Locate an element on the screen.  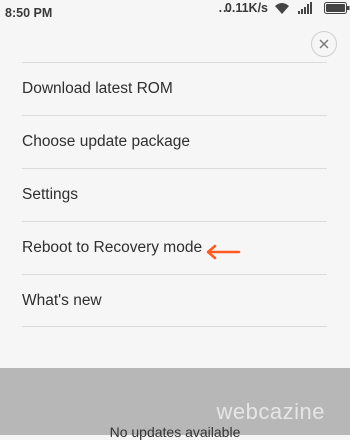
arrow-left-icon is located at coordinates (223, 252).